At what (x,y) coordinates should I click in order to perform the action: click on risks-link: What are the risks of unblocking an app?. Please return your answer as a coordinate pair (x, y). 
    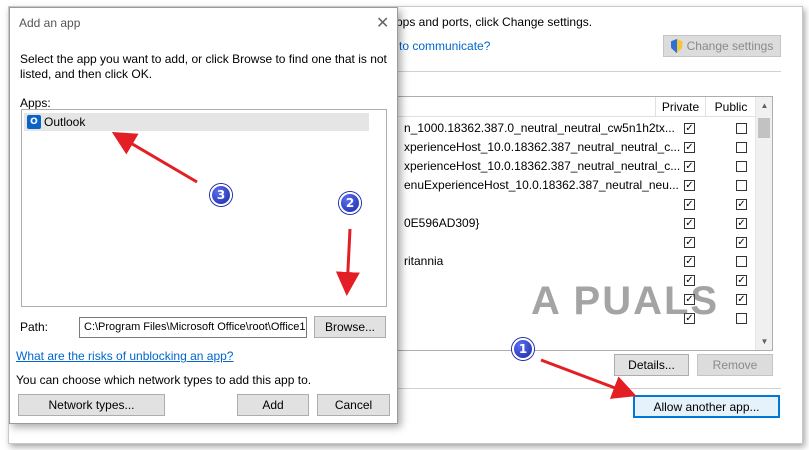
    Looking at the image, I should click on (124, 356).